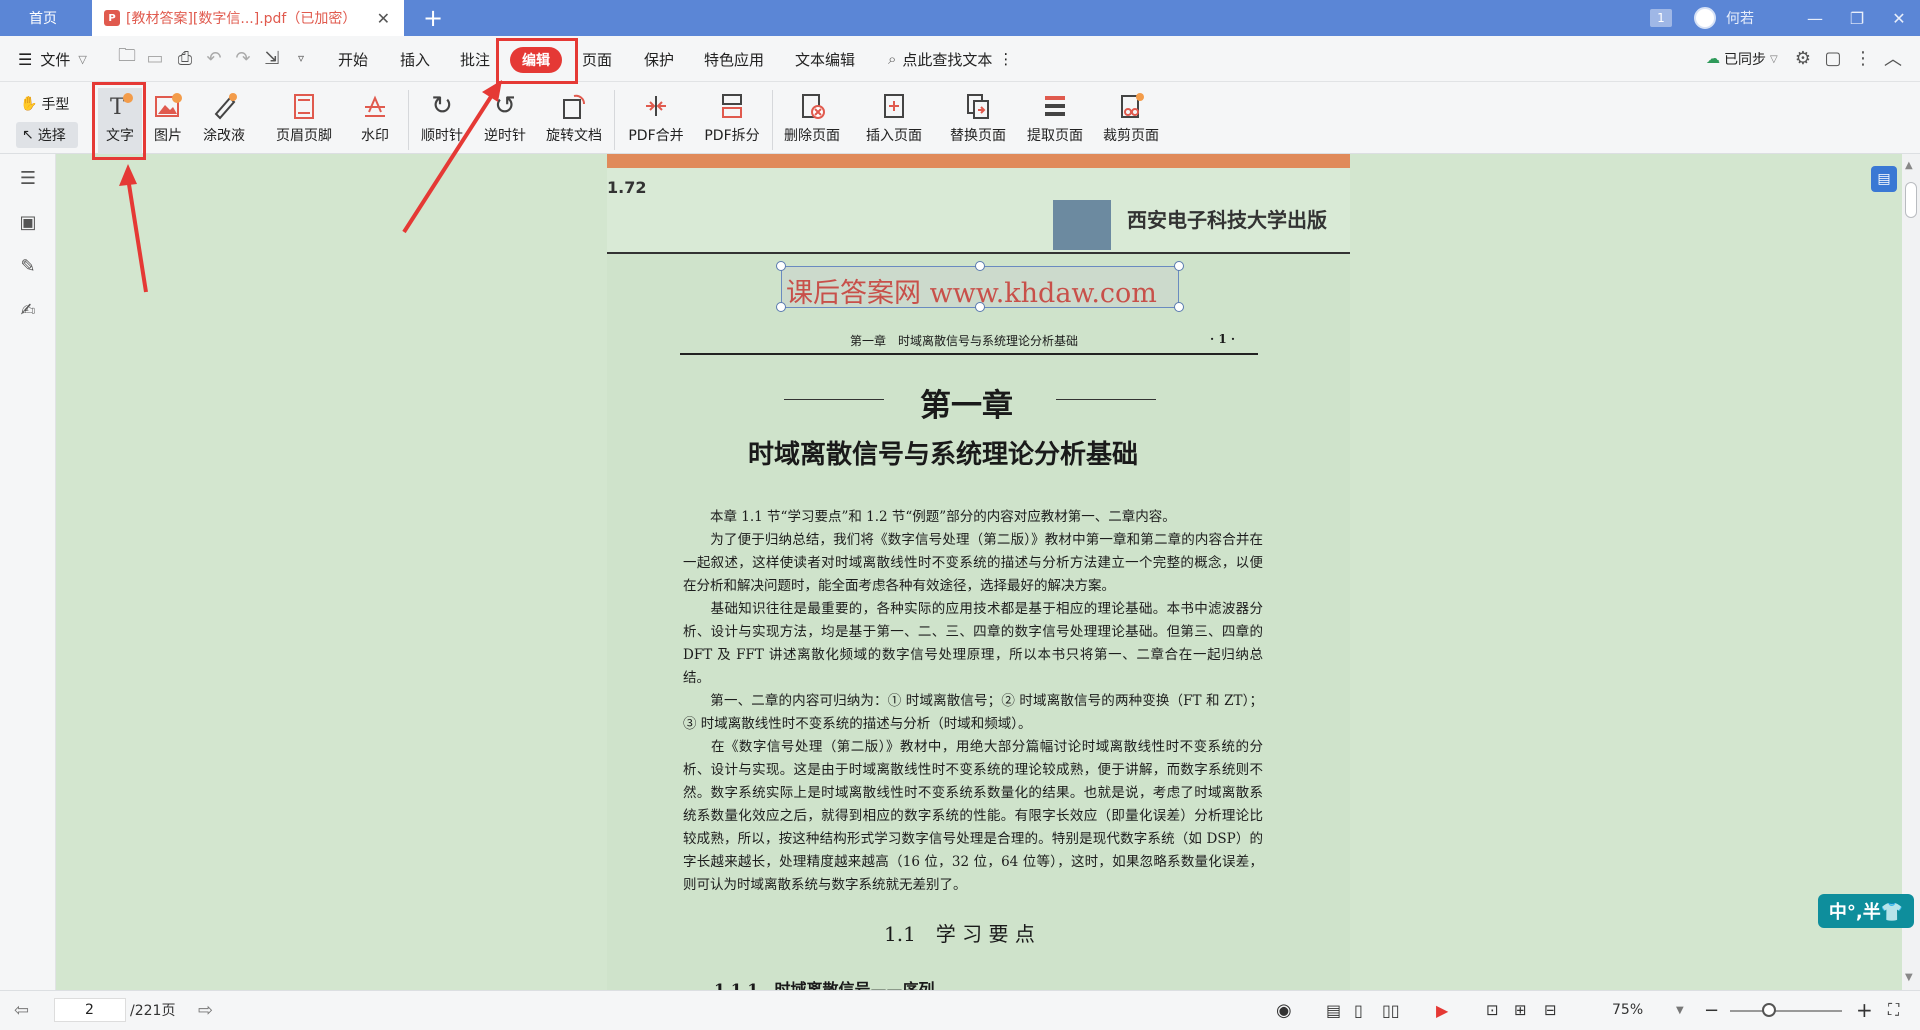 The image size is (1920, 1030). What do you see at coordinates (1711, 1010) in the screenshot?
I see `zoom-out-icon: −` at bounding box center [1711, 1010].